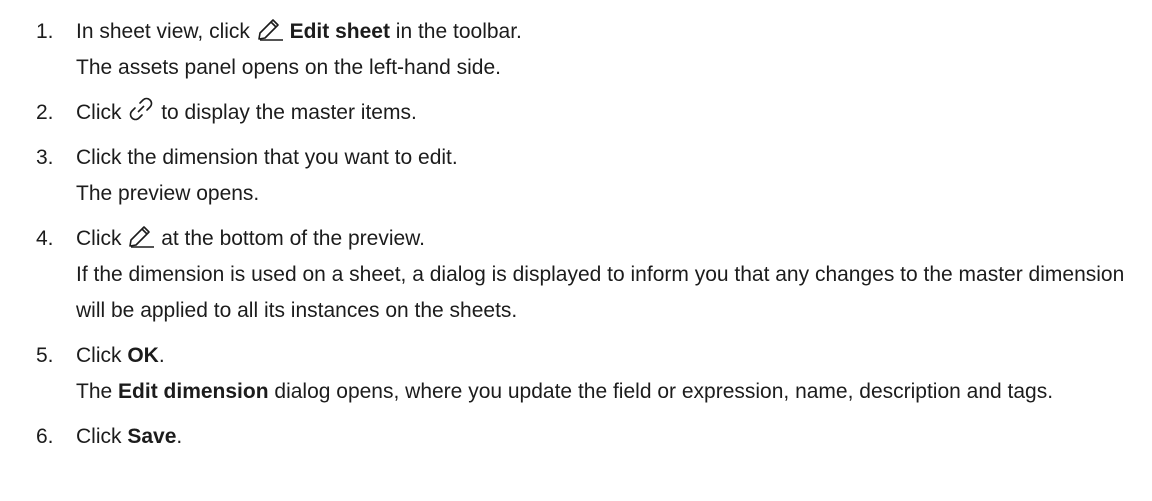  What do you see at coordinates (576, 437) in the screenshot?
I see `step-6: 6. Click Save.` at bounding box center [576, 437].